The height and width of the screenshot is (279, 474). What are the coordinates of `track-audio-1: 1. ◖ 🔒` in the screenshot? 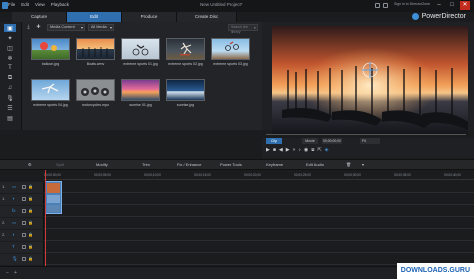 It's located at (237, 199).